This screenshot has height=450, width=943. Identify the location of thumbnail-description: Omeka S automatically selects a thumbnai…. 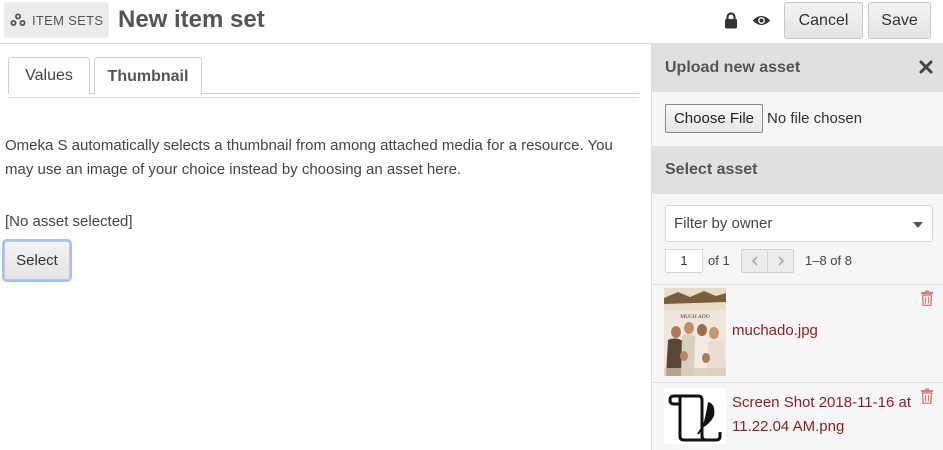
(309, 157).